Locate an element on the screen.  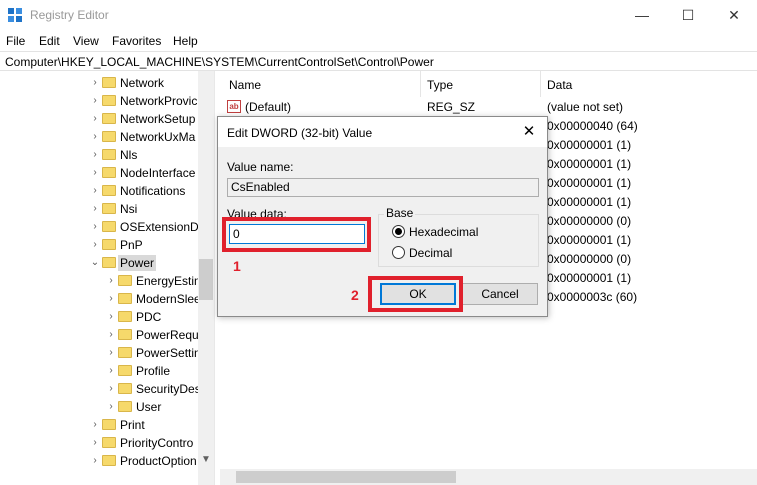
tree-item: › Print is located at coordinates (144, 425).